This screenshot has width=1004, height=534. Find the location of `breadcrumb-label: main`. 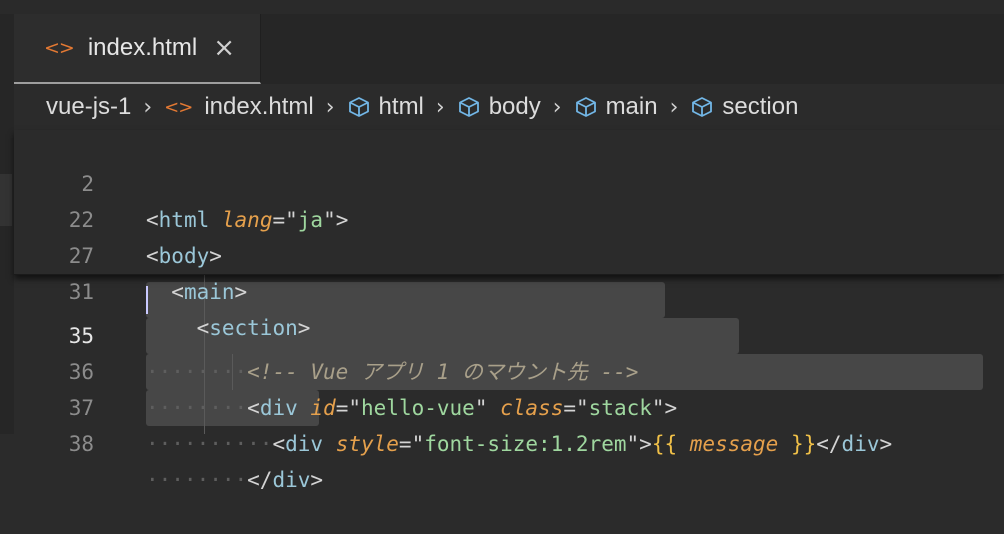

breadcrumb-label: main is located at coordinates (631, 106).